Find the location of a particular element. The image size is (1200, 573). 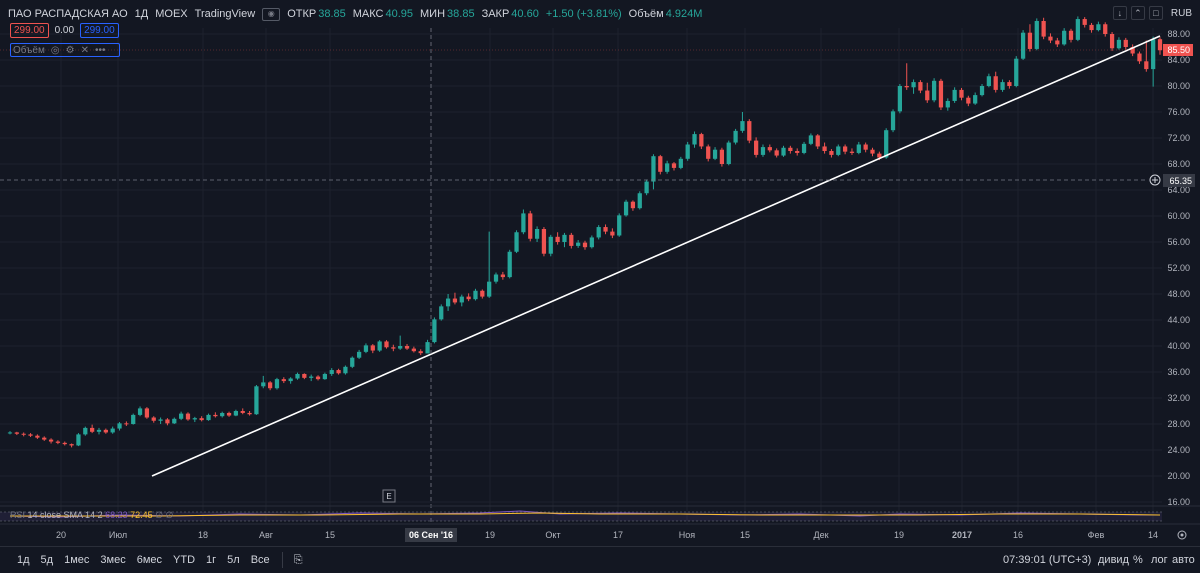

timeframe-all: Все is located at coordinates (260, 560).